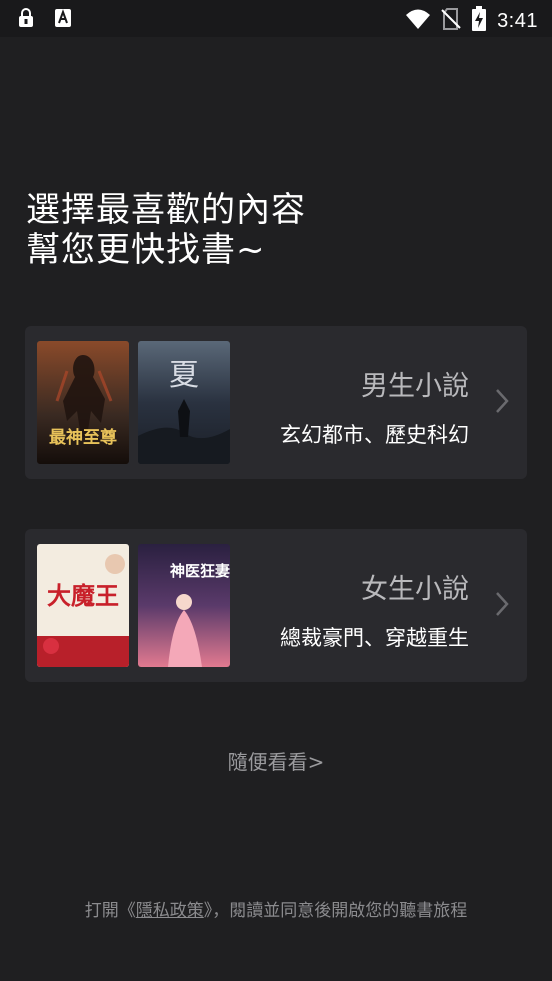  What do you see at coordinates (184, 402) in the screenshot?
I see `book-cover: 夏` at bounding box center [184, 402].